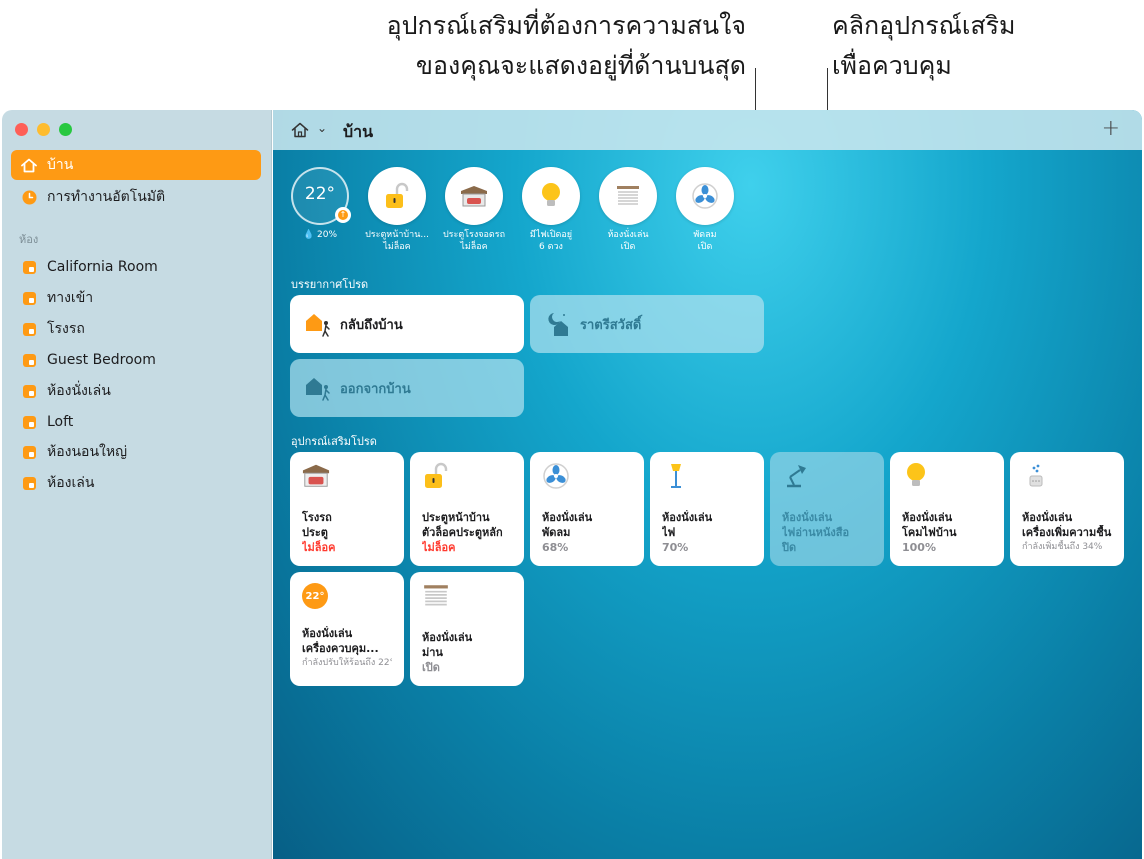  What do you see at coordinates (29, 197) in the screenshot?
I see `automation-clock-icon` at bounding box center [29, 197].